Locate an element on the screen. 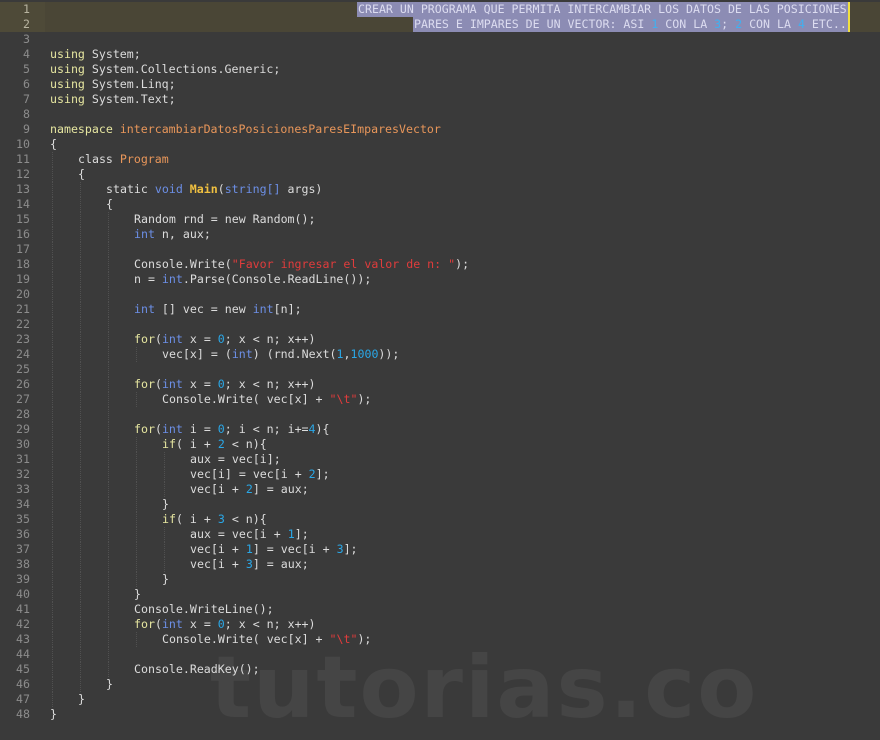  line-number: 4 is located at coordinates (15, 54).